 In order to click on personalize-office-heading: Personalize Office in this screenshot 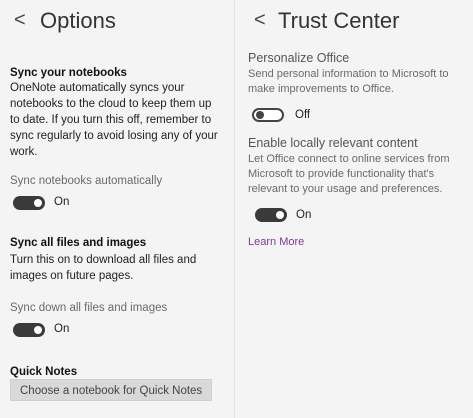, I will do `click(299, 58)`.